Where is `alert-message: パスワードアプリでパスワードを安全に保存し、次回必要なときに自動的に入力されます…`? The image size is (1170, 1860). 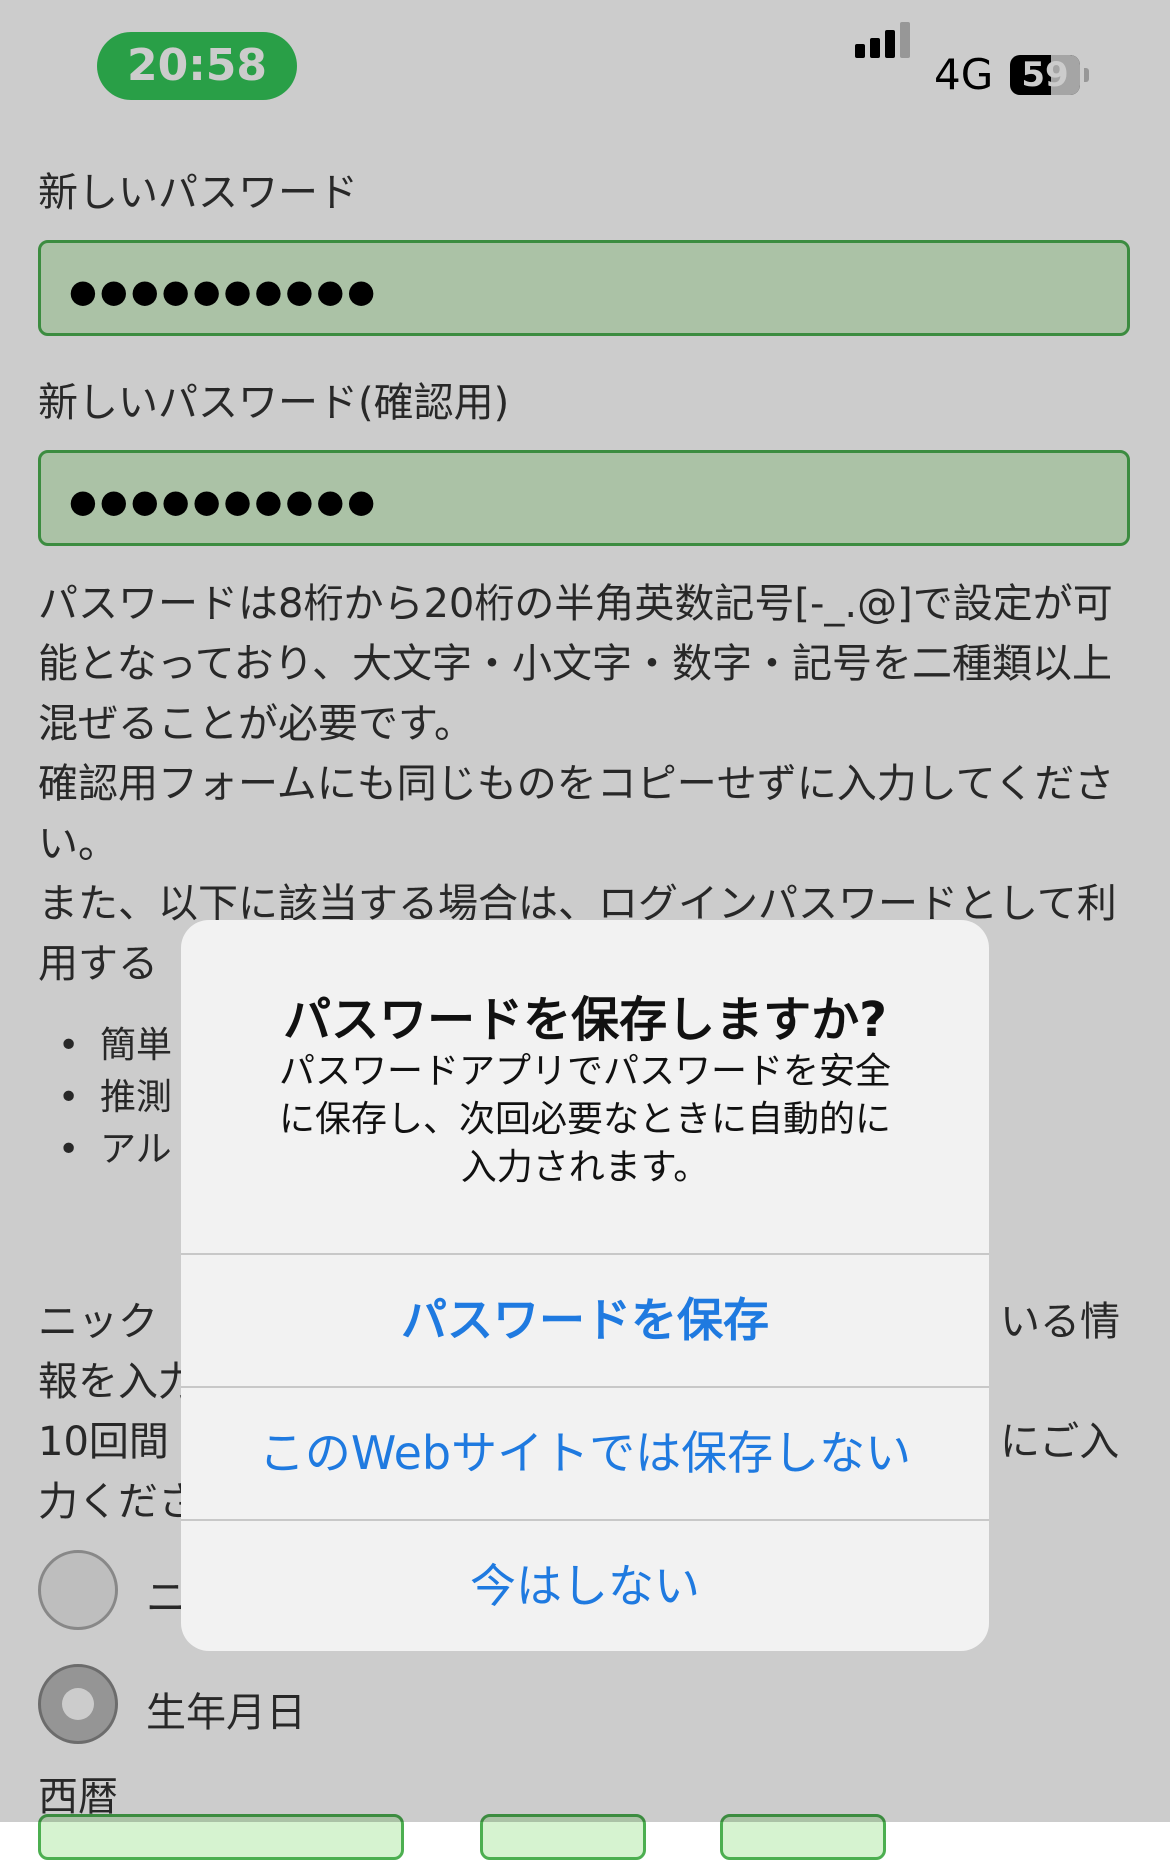 alert-message: パスワードアプリでパスワードを安全に保存し、次回必要なときに自動的に入力されます… is located at coordinates (584, 1119).